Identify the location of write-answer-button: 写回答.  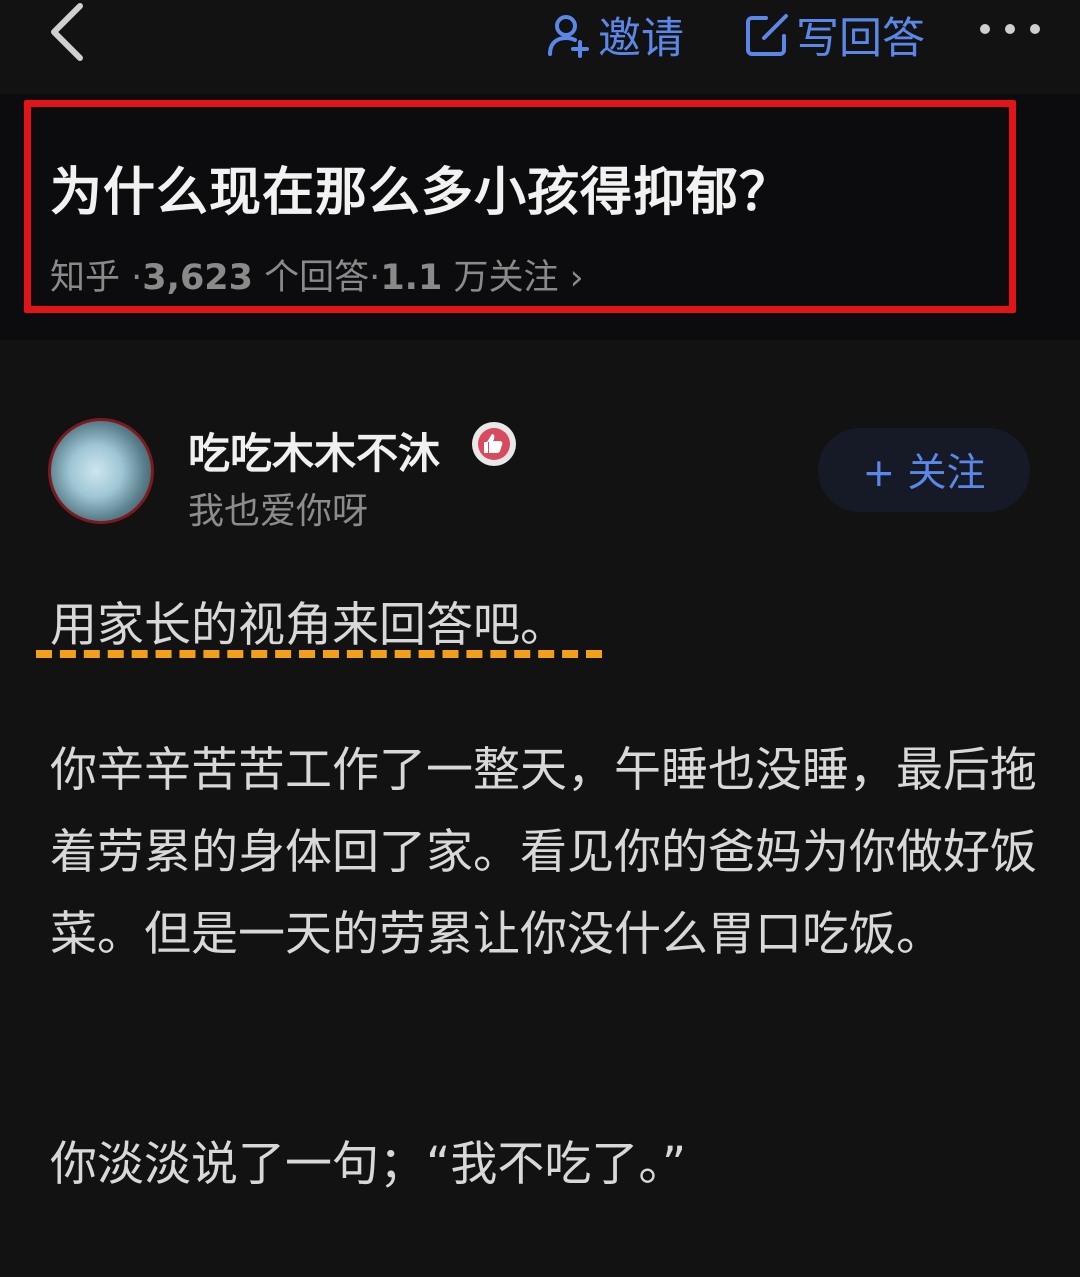
(834, 35).